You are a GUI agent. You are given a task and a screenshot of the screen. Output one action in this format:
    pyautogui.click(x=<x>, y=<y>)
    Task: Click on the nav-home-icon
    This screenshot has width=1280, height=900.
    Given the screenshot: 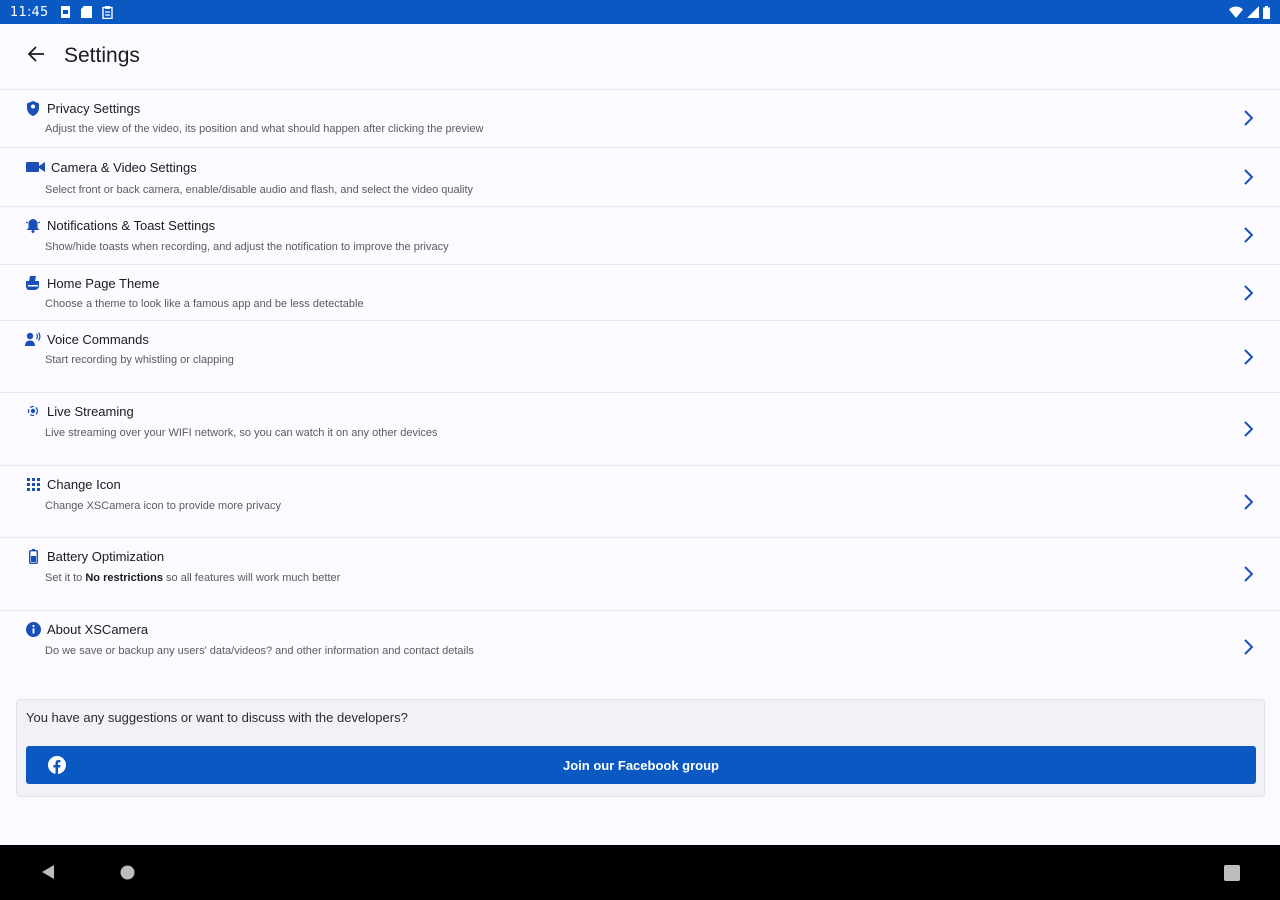 What is the action you would take?
    pyautogui.click(x=127, y=875)
    